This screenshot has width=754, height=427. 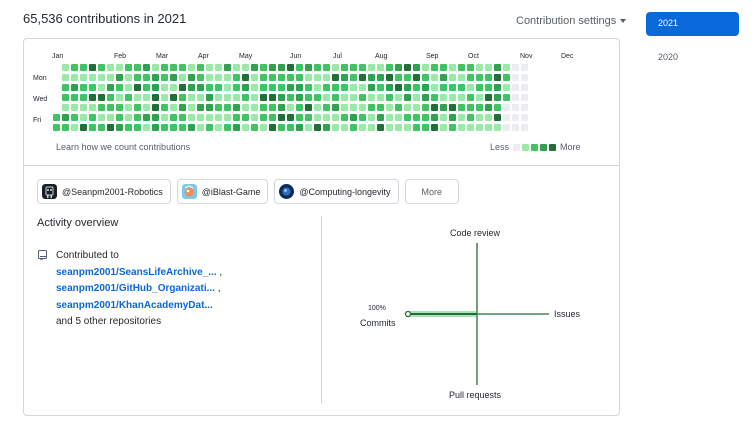 I want to click on more-orgs-button: More, so click(x=432, y=191).